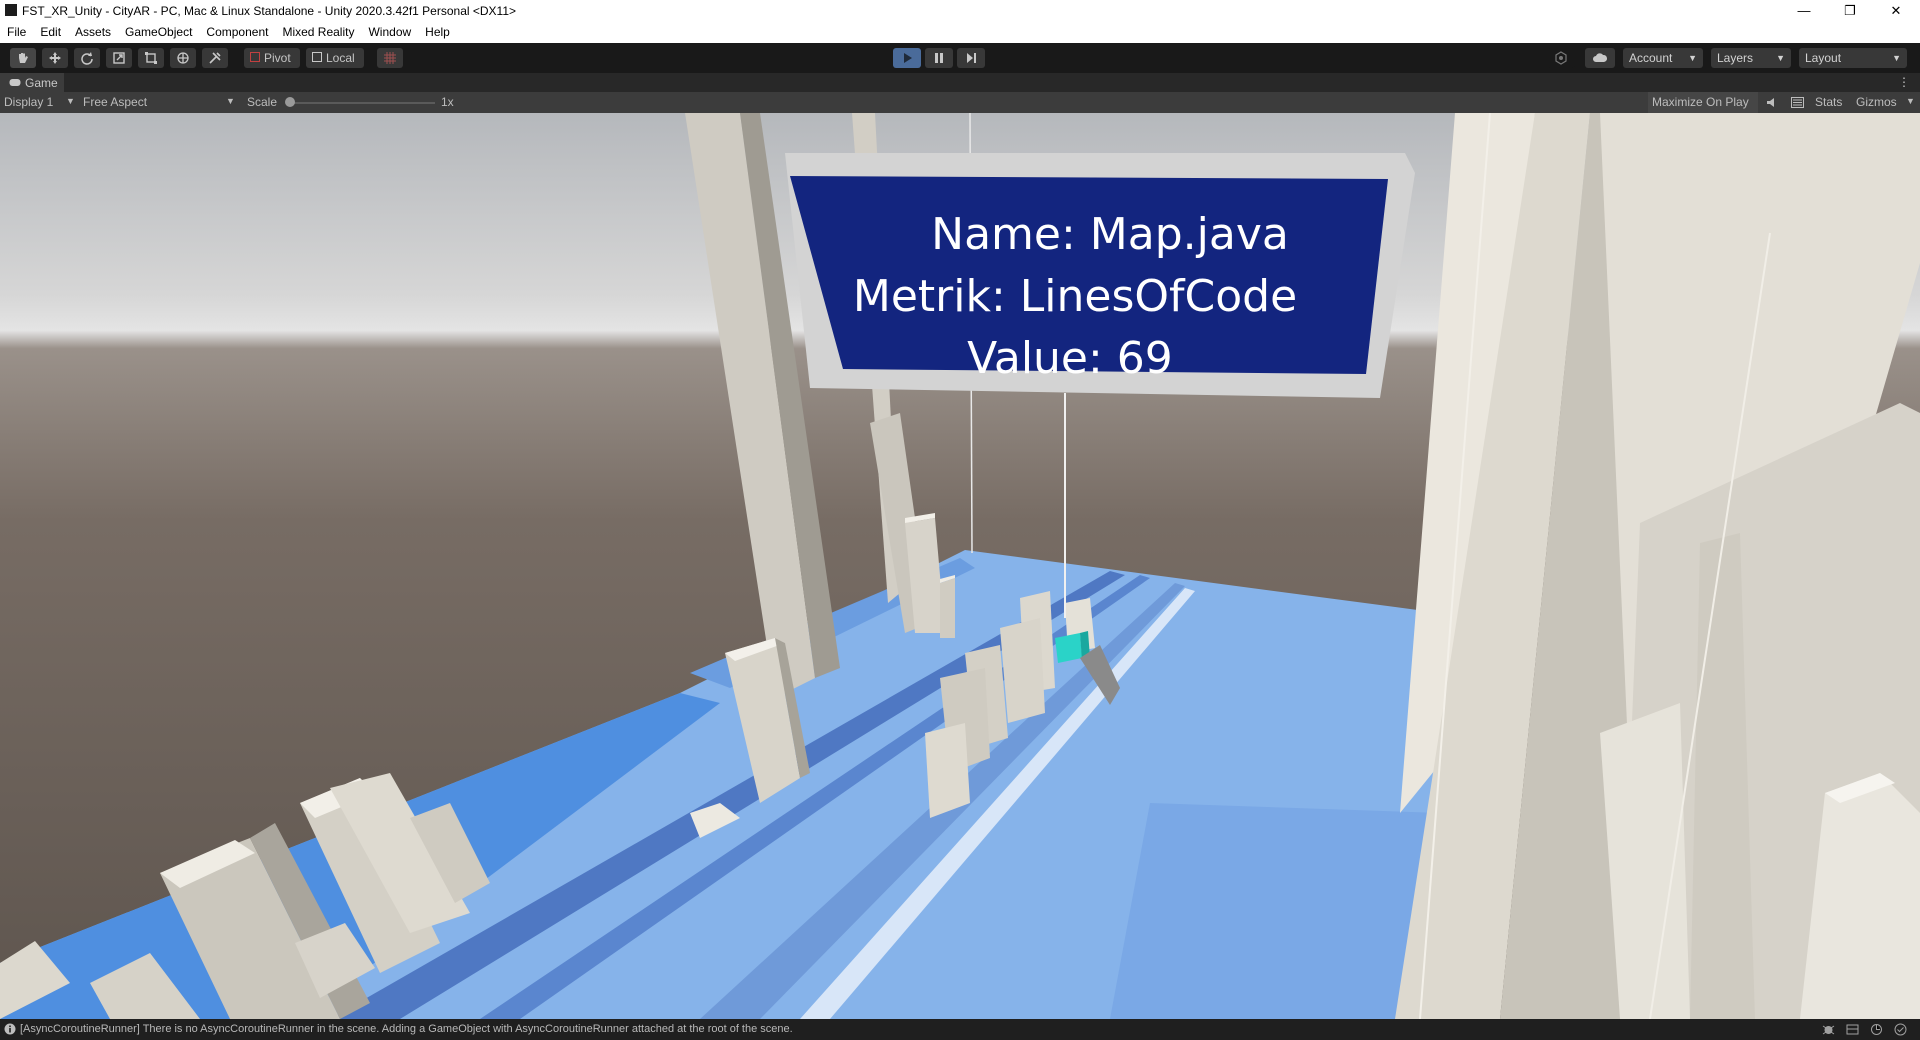 The height and width of the screenshot is (1040, 1920). Describe the element at coordinates (10, 1029) in the screenshot. I see `info-icon` at that location.